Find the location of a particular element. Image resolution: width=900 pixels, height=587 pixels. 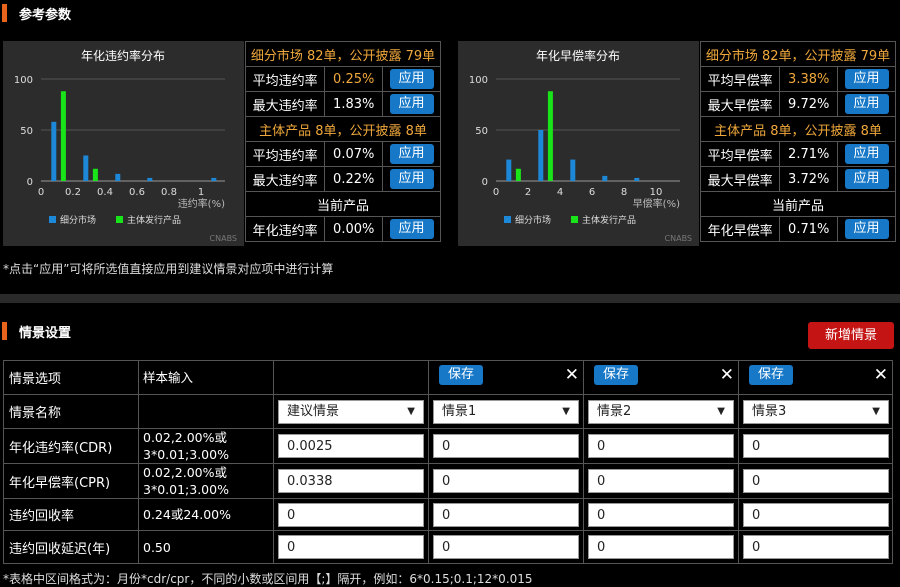

cdr-max-issuer-value: 0.22% is located at coordinates (354, 179).